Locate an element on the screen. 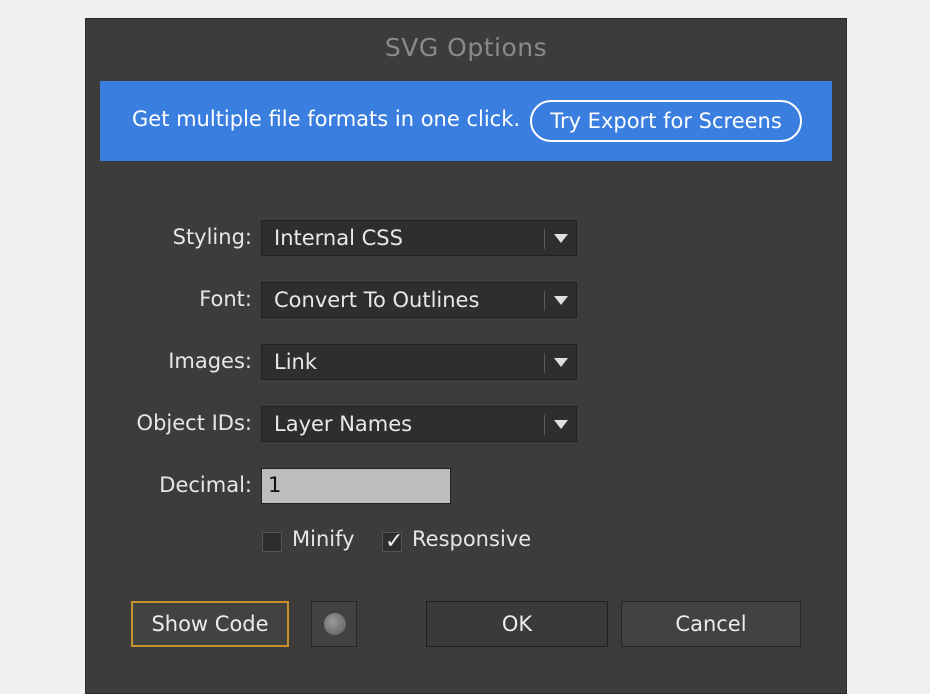 This screenshot has height=694, width=930. decimal-input: 1 is located at coordinates (356, 486).